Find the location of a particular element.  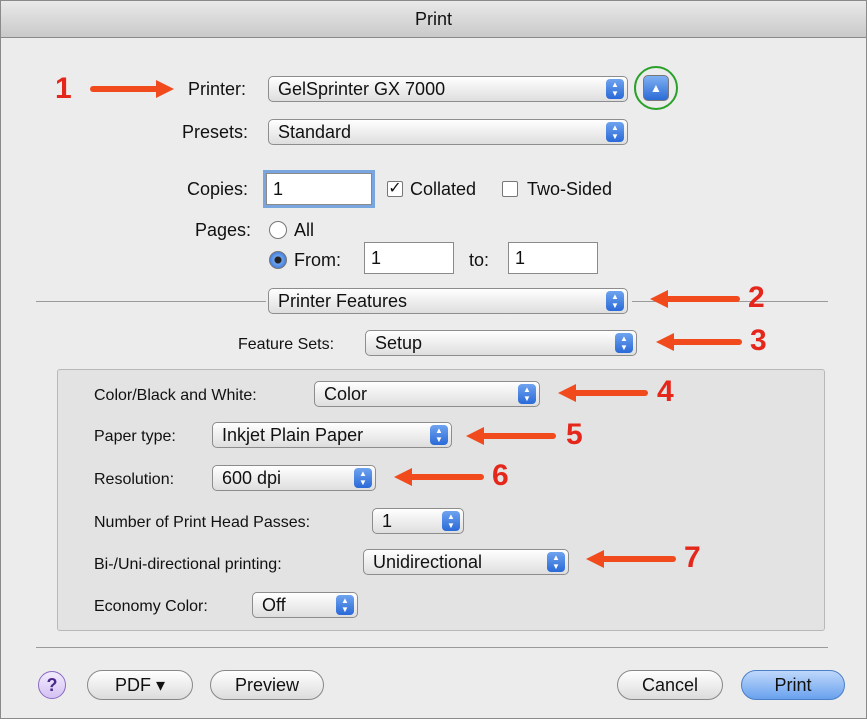

economy-popup: Off ▲ ▼ is located at coordinates (305, 605).